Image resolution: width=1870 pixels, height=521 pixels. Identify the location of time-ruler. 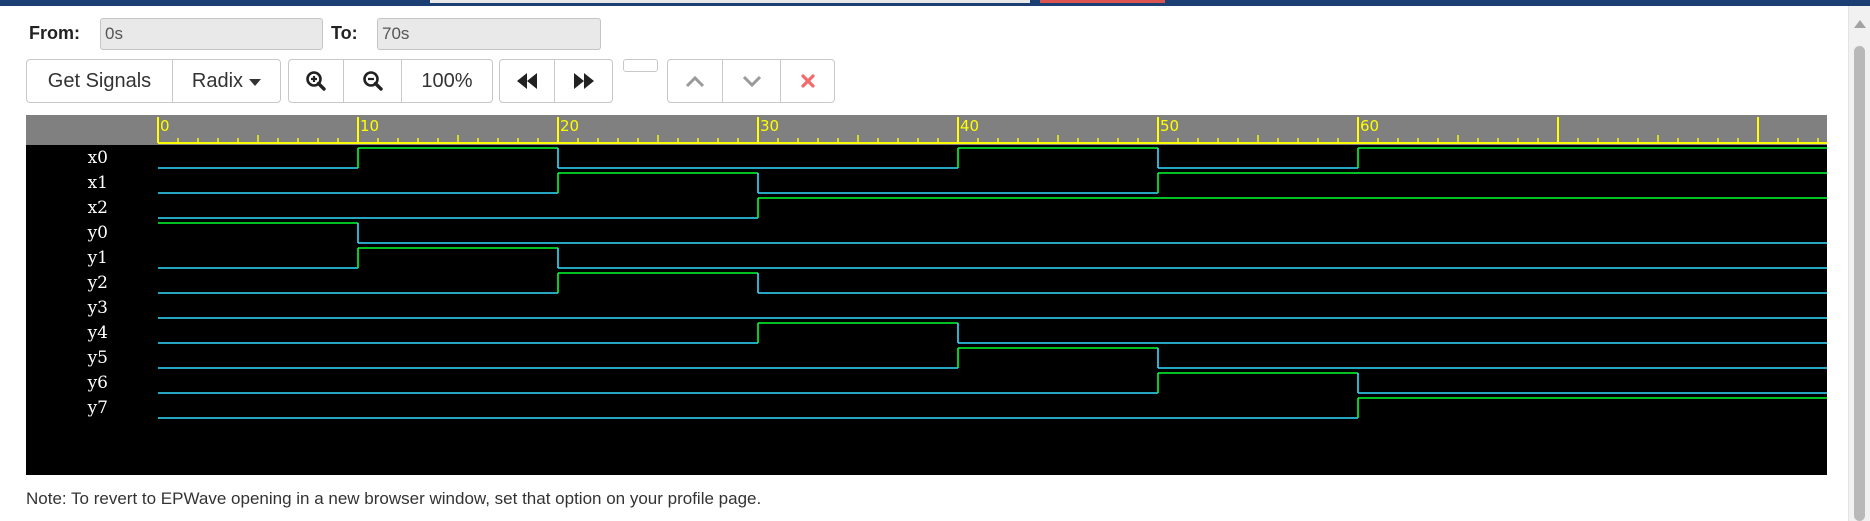
(926, 130).